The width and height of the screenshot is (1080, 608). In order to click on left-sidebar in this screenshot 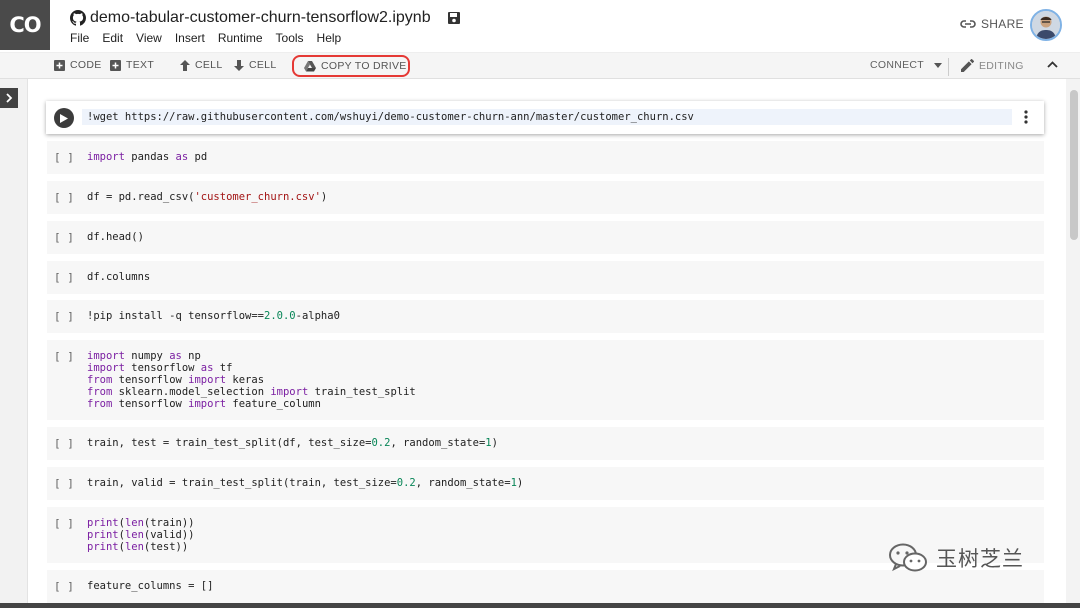, I will do `click(14, 343)`.